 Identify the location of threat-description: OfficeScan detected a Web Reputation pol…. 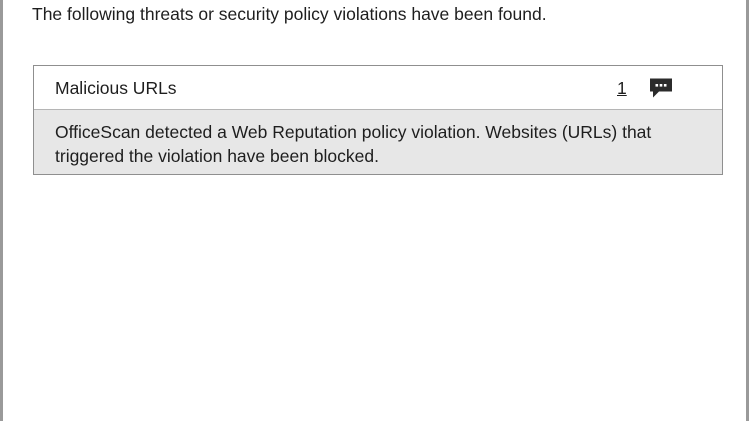
(378, 142).